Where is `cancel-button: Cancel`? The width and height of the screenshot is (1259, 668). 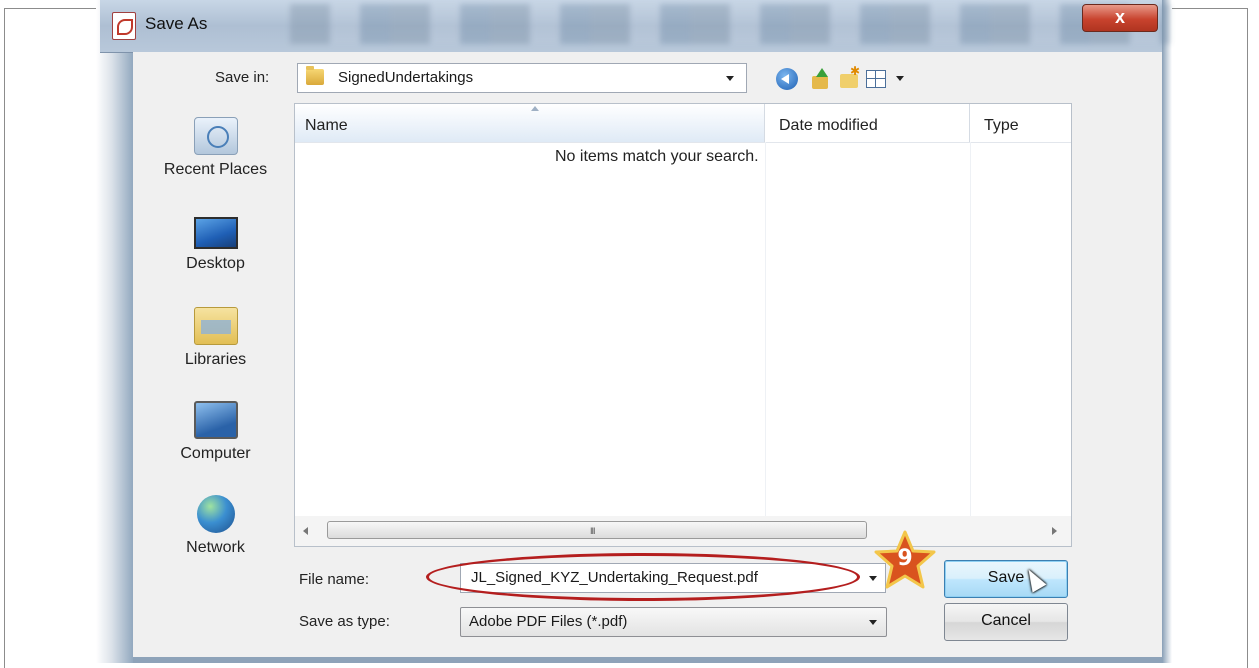 cancel-button: Cancel is located at coordinates (1006, 622).